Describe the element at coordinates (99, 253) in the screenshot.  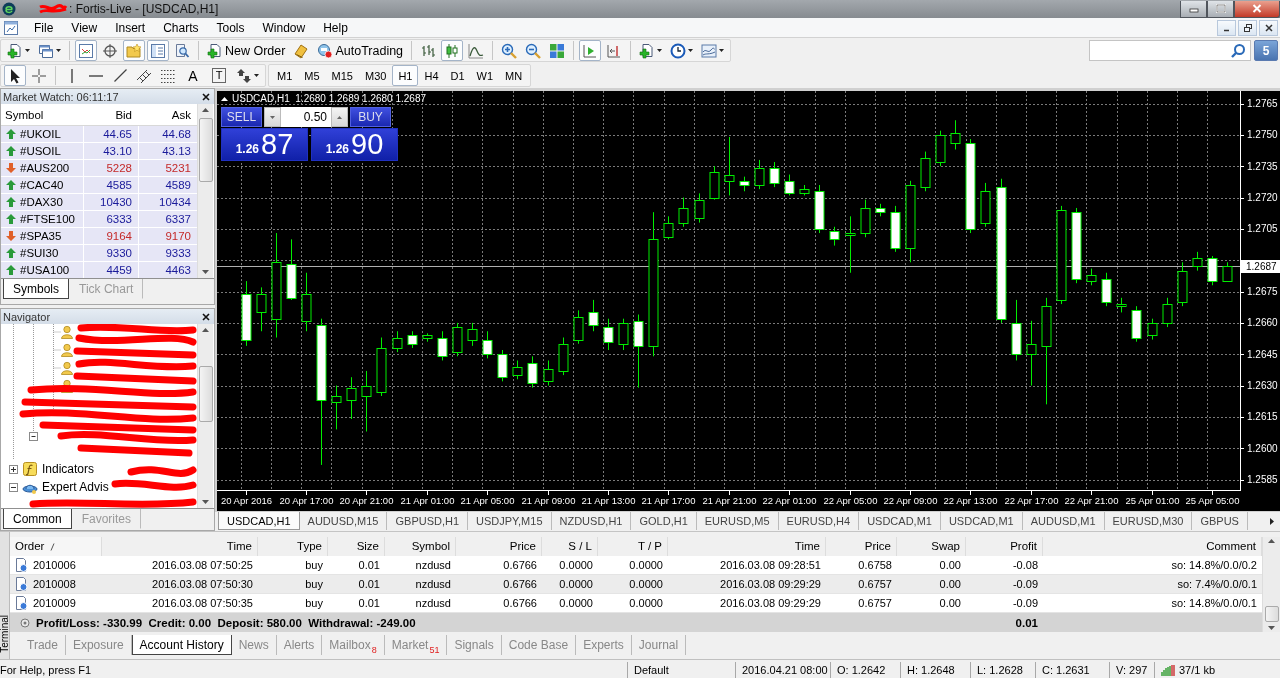
I see `quote-row: #SUI30 9330 9333` at that location.